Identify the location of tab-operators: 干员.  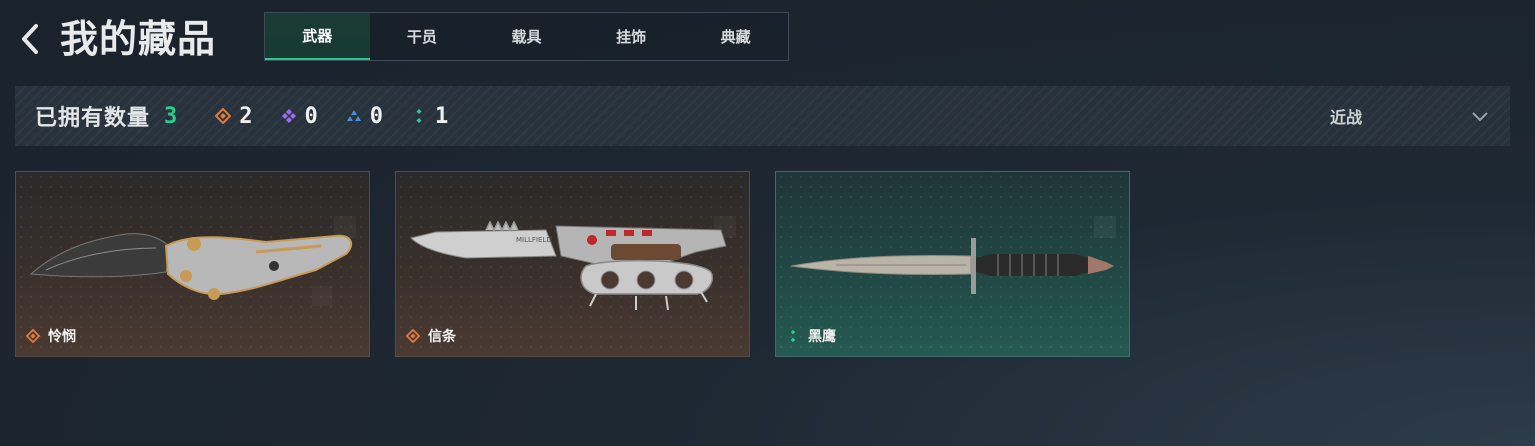
(422, 36).